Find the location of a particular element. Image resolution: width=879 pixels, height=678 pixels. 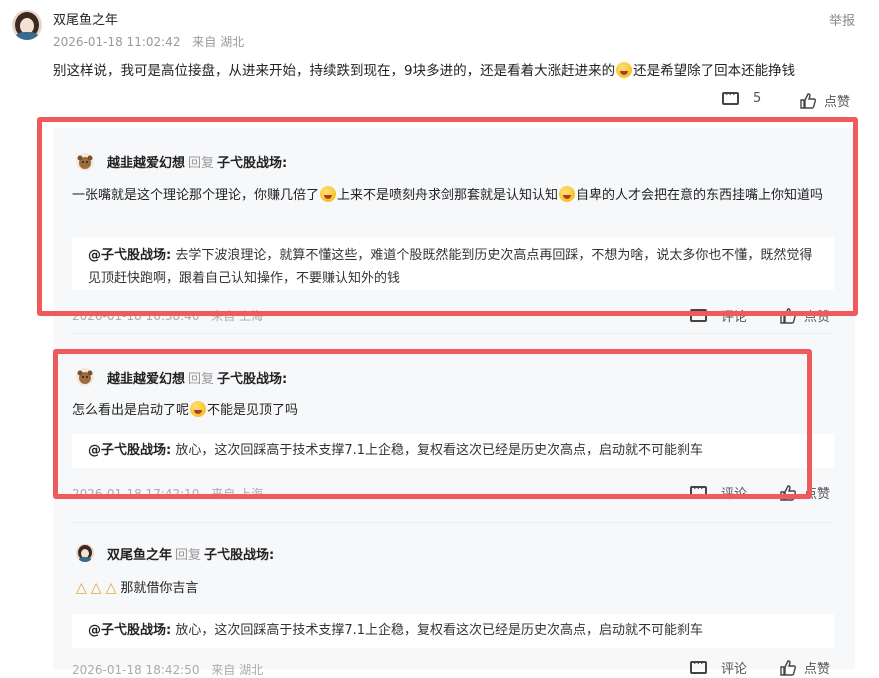

reply-count-button: 5 is located at coordinates (742, 97).